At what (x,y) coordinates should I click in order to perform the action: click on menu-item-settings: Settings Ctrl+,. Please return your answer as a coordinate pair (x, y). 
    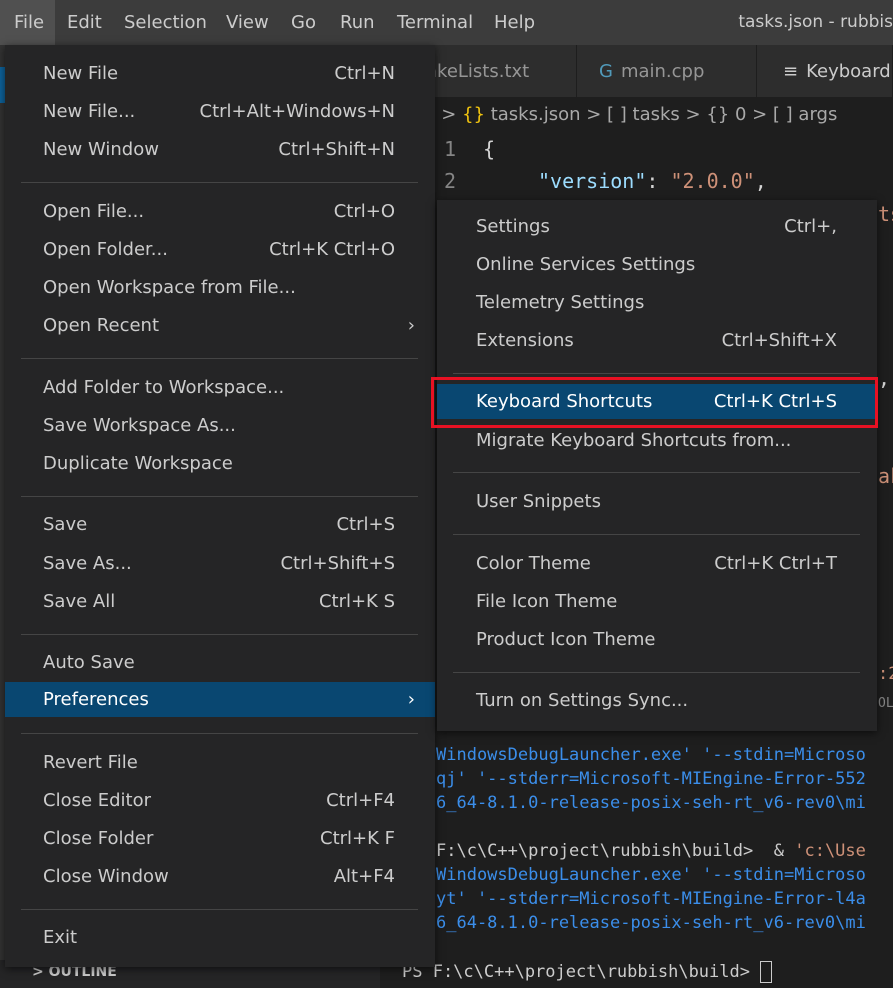
    Looking at the image, I should click on (657, 227).